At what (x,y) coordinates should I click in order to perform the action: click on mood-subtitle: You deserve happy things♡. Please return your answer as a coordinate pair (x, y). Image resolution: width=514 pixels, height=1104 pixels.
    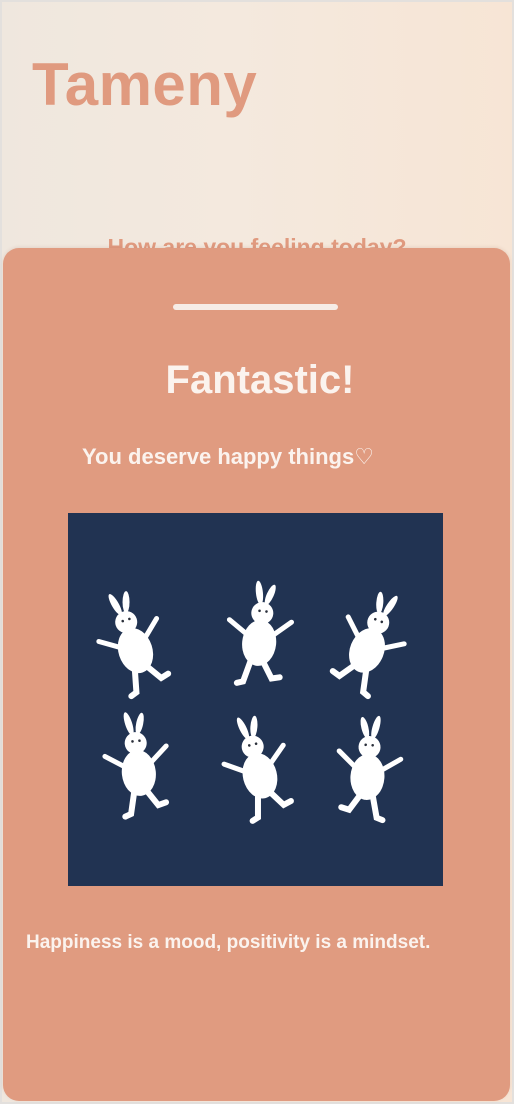
    Looking at the image, I should click on (228, 456).